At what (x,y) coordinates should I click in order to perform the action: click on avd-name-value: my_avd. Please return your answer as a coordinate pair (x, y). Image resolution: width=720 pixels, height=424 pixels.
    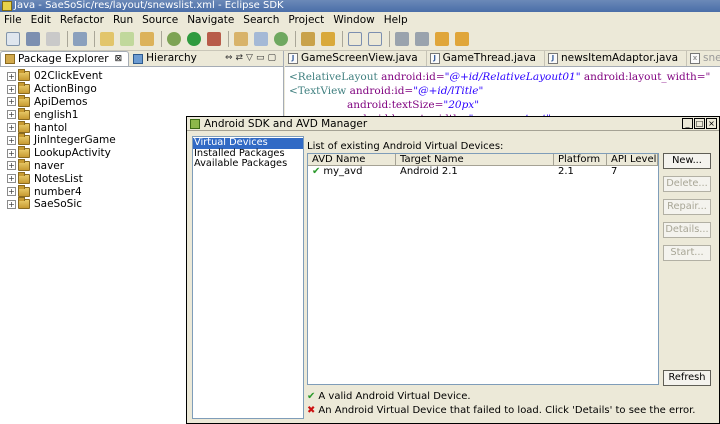
    Looking at the image, I should click on (343, 171).